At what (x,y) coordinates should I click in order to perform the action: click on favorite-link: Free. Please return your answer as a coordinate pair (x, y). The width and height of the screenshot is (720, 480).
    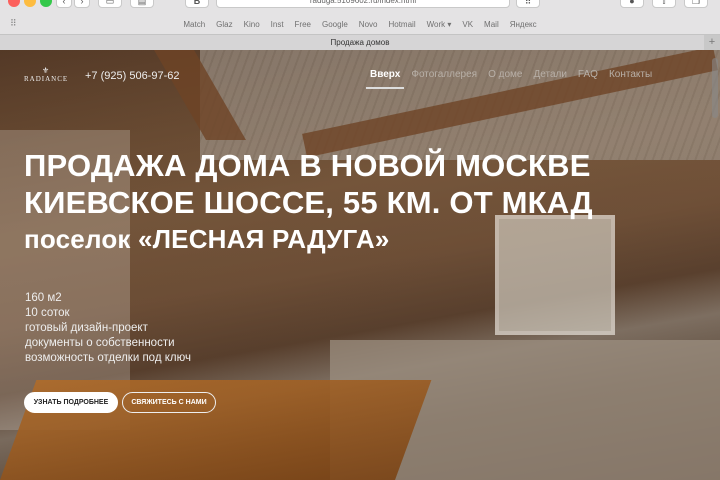
    Looking at the image, I should click on (303, 24).